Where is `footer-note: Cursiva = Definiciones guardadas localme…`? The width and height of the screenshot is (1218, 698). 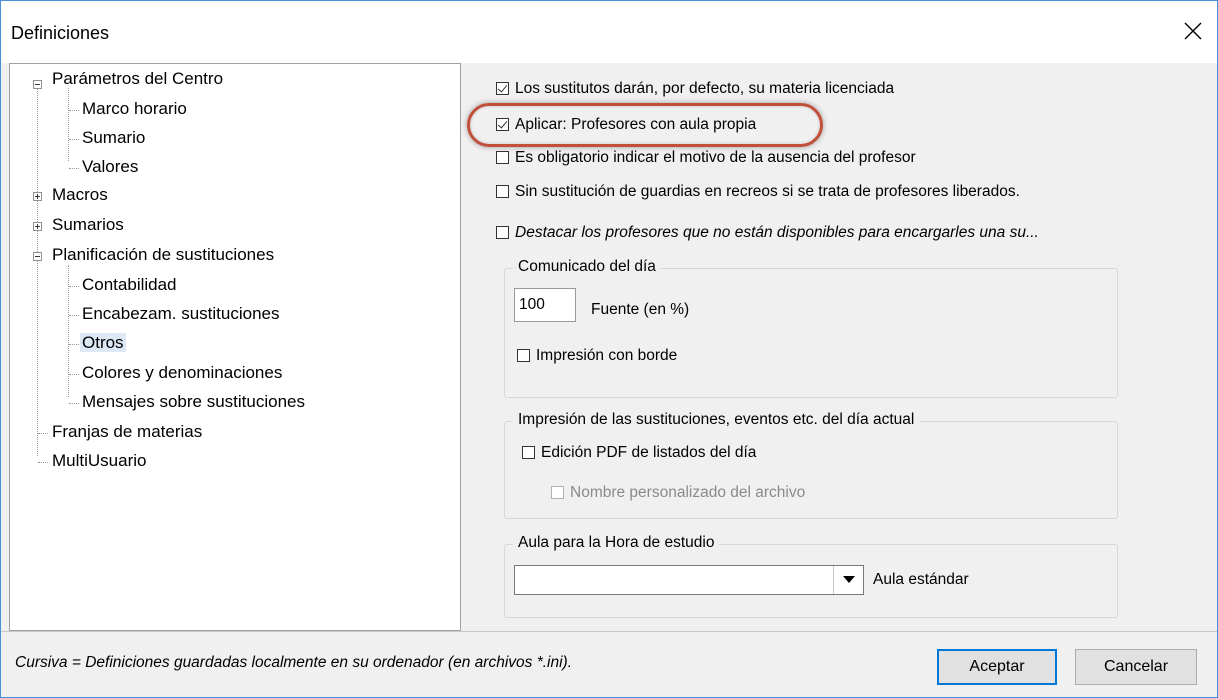
footer-note: Cursiva = Definiciones guardadas localme… is located at coordinates (294, 662).